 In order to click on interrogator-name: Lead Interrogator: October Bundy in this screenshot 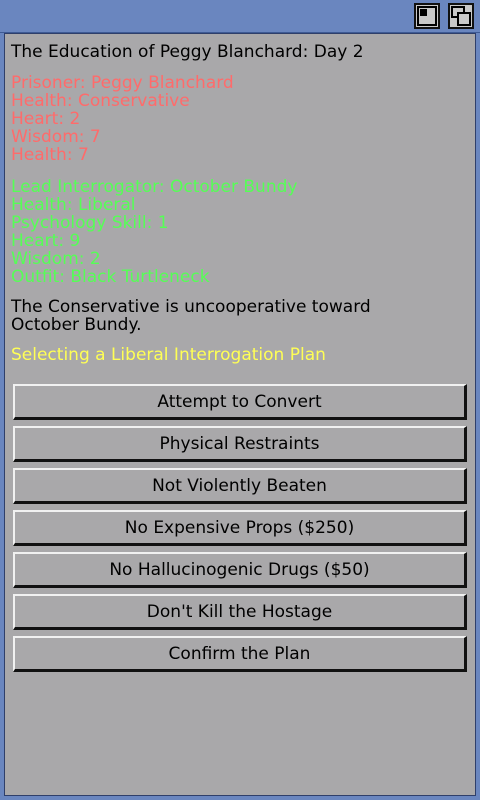, I will do `click(154, 187)`.